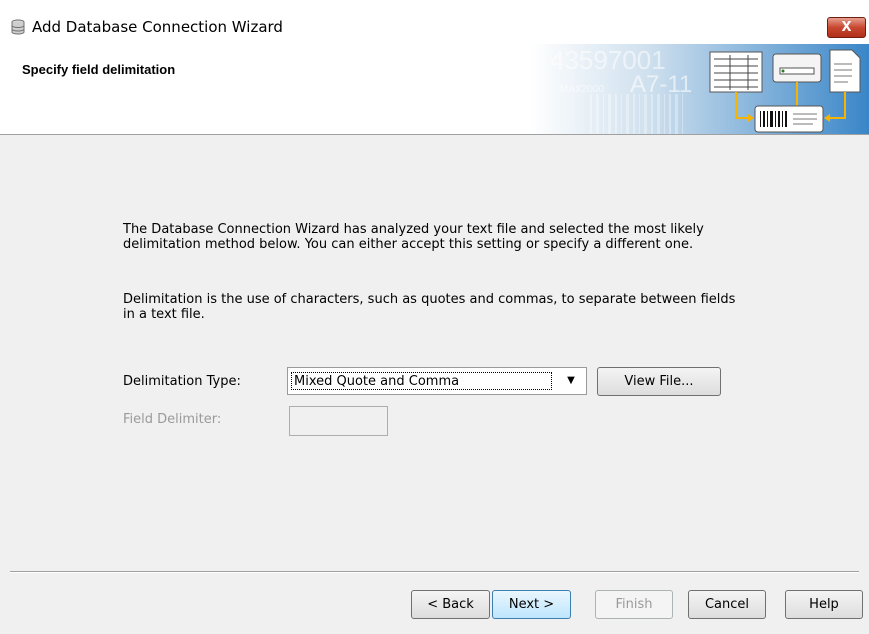  I want to click on chevron-down-icon: ▼, so click(571, 381).